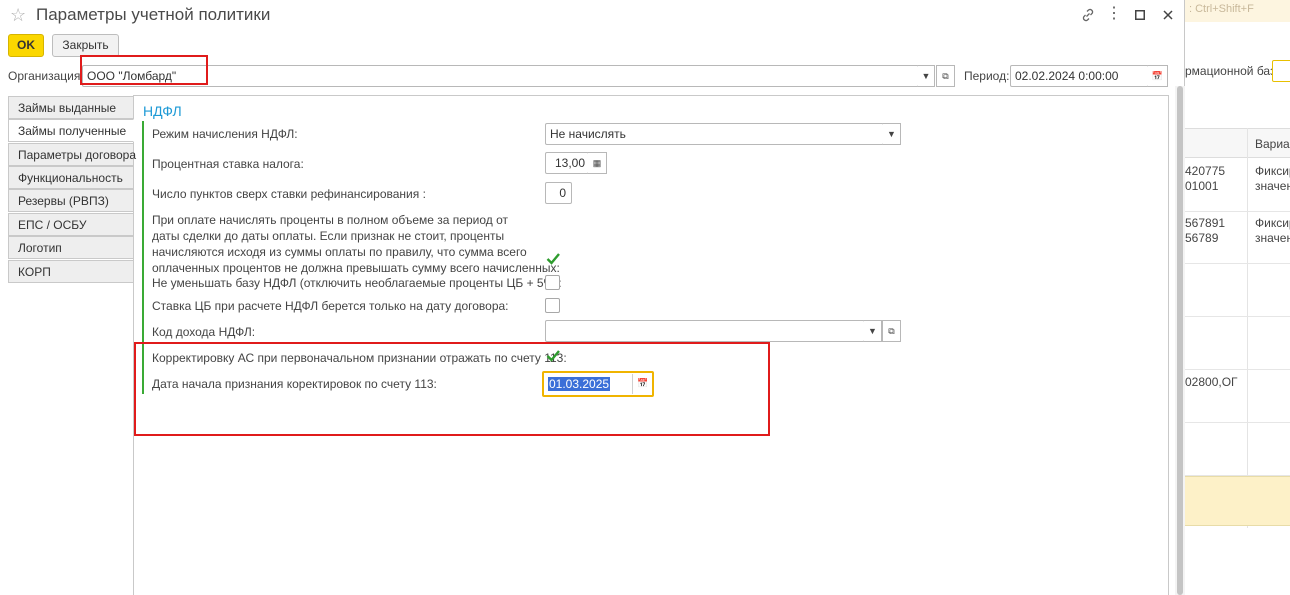  Describe the element at coordinates (1088, 15) in the screenshot. I see `link-icon` at that location.